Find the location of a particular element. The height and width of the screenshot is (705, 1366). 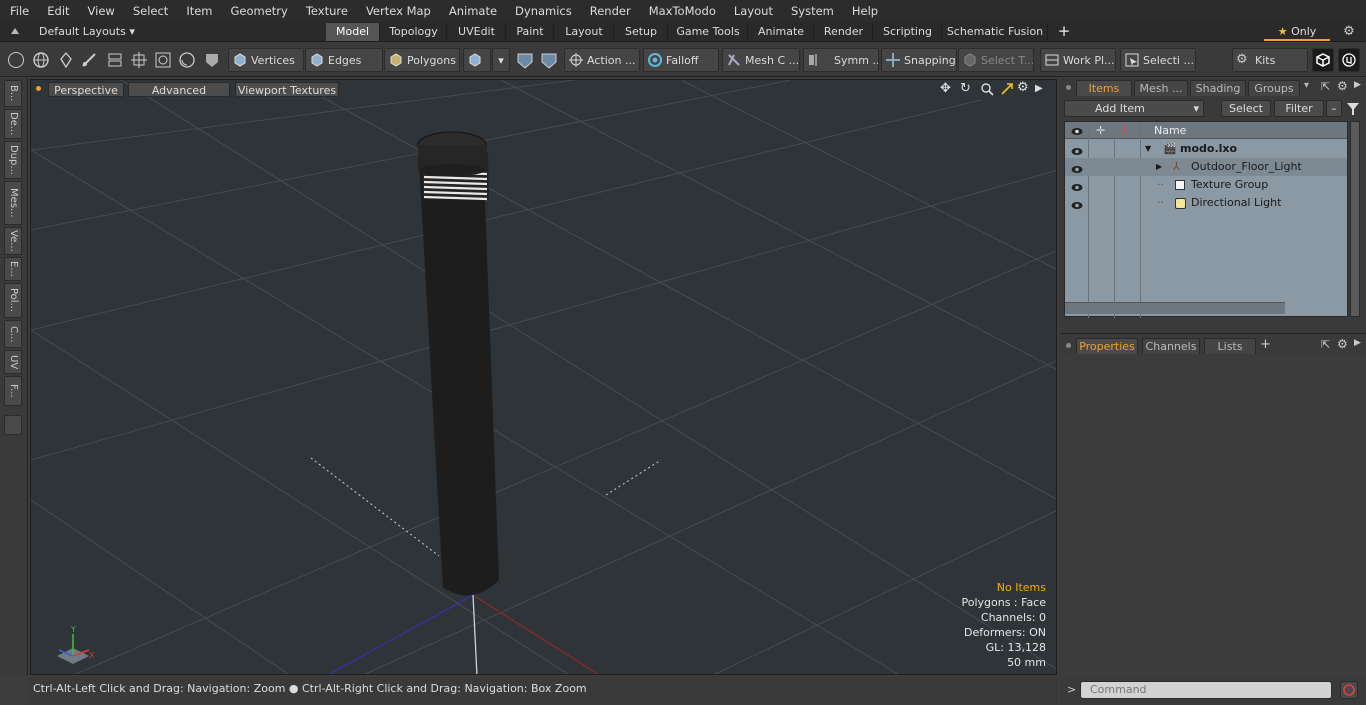

layout-toggle-icon is located at coordinates (15, 31).